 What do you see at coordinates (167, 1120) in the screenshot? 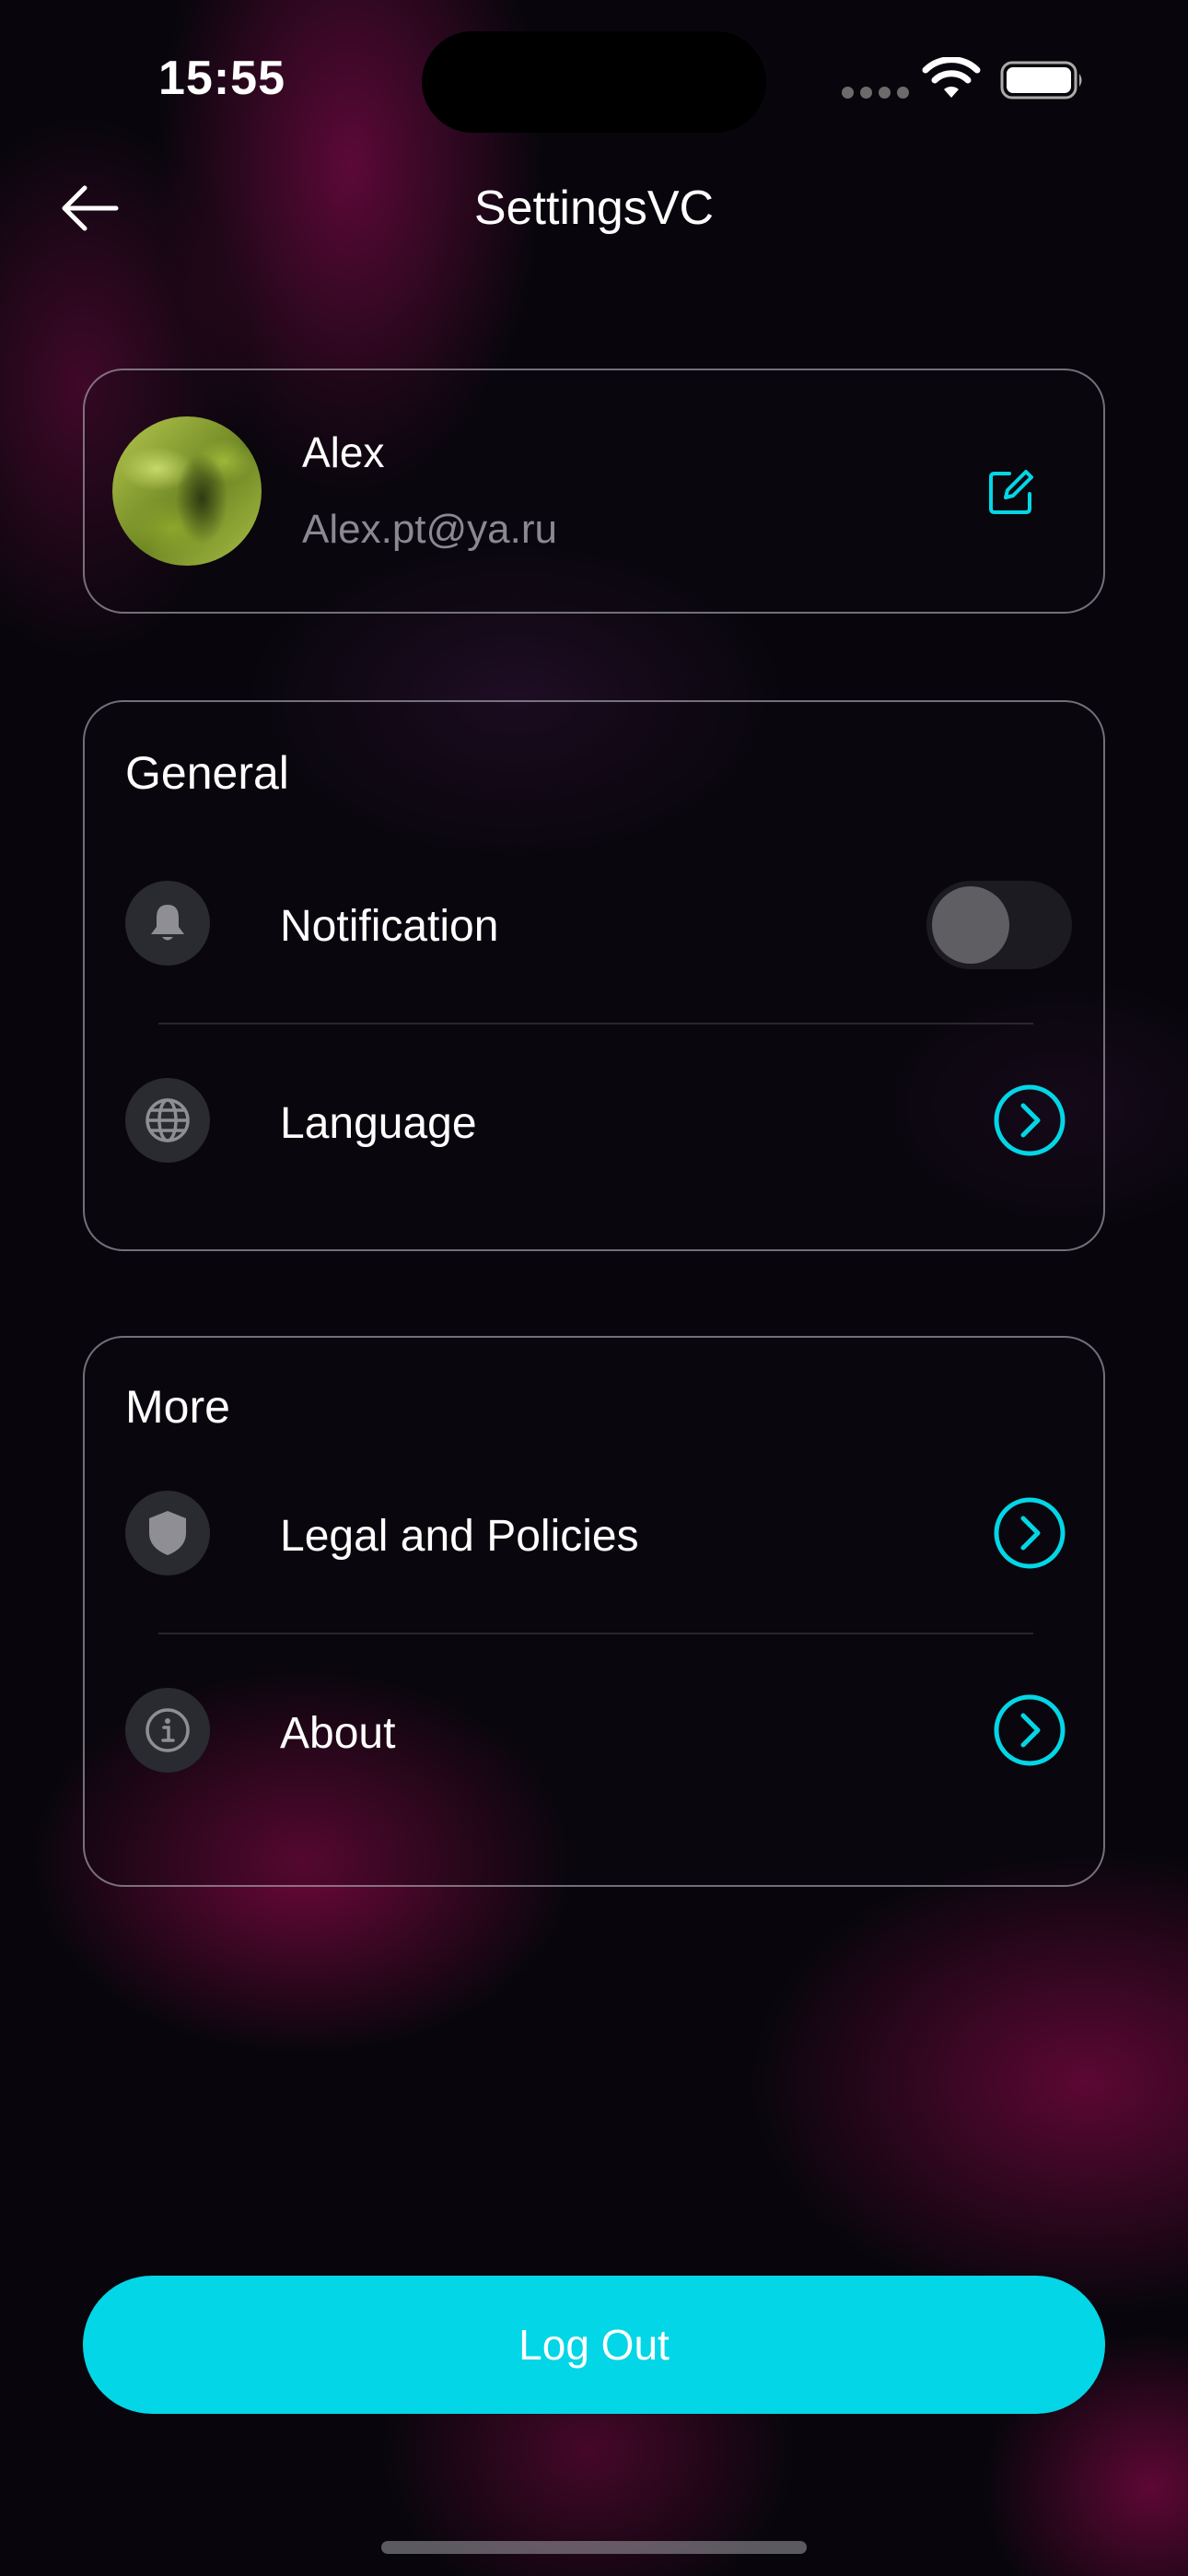
I see `globe-icon` at bounding box center [167, 1120].